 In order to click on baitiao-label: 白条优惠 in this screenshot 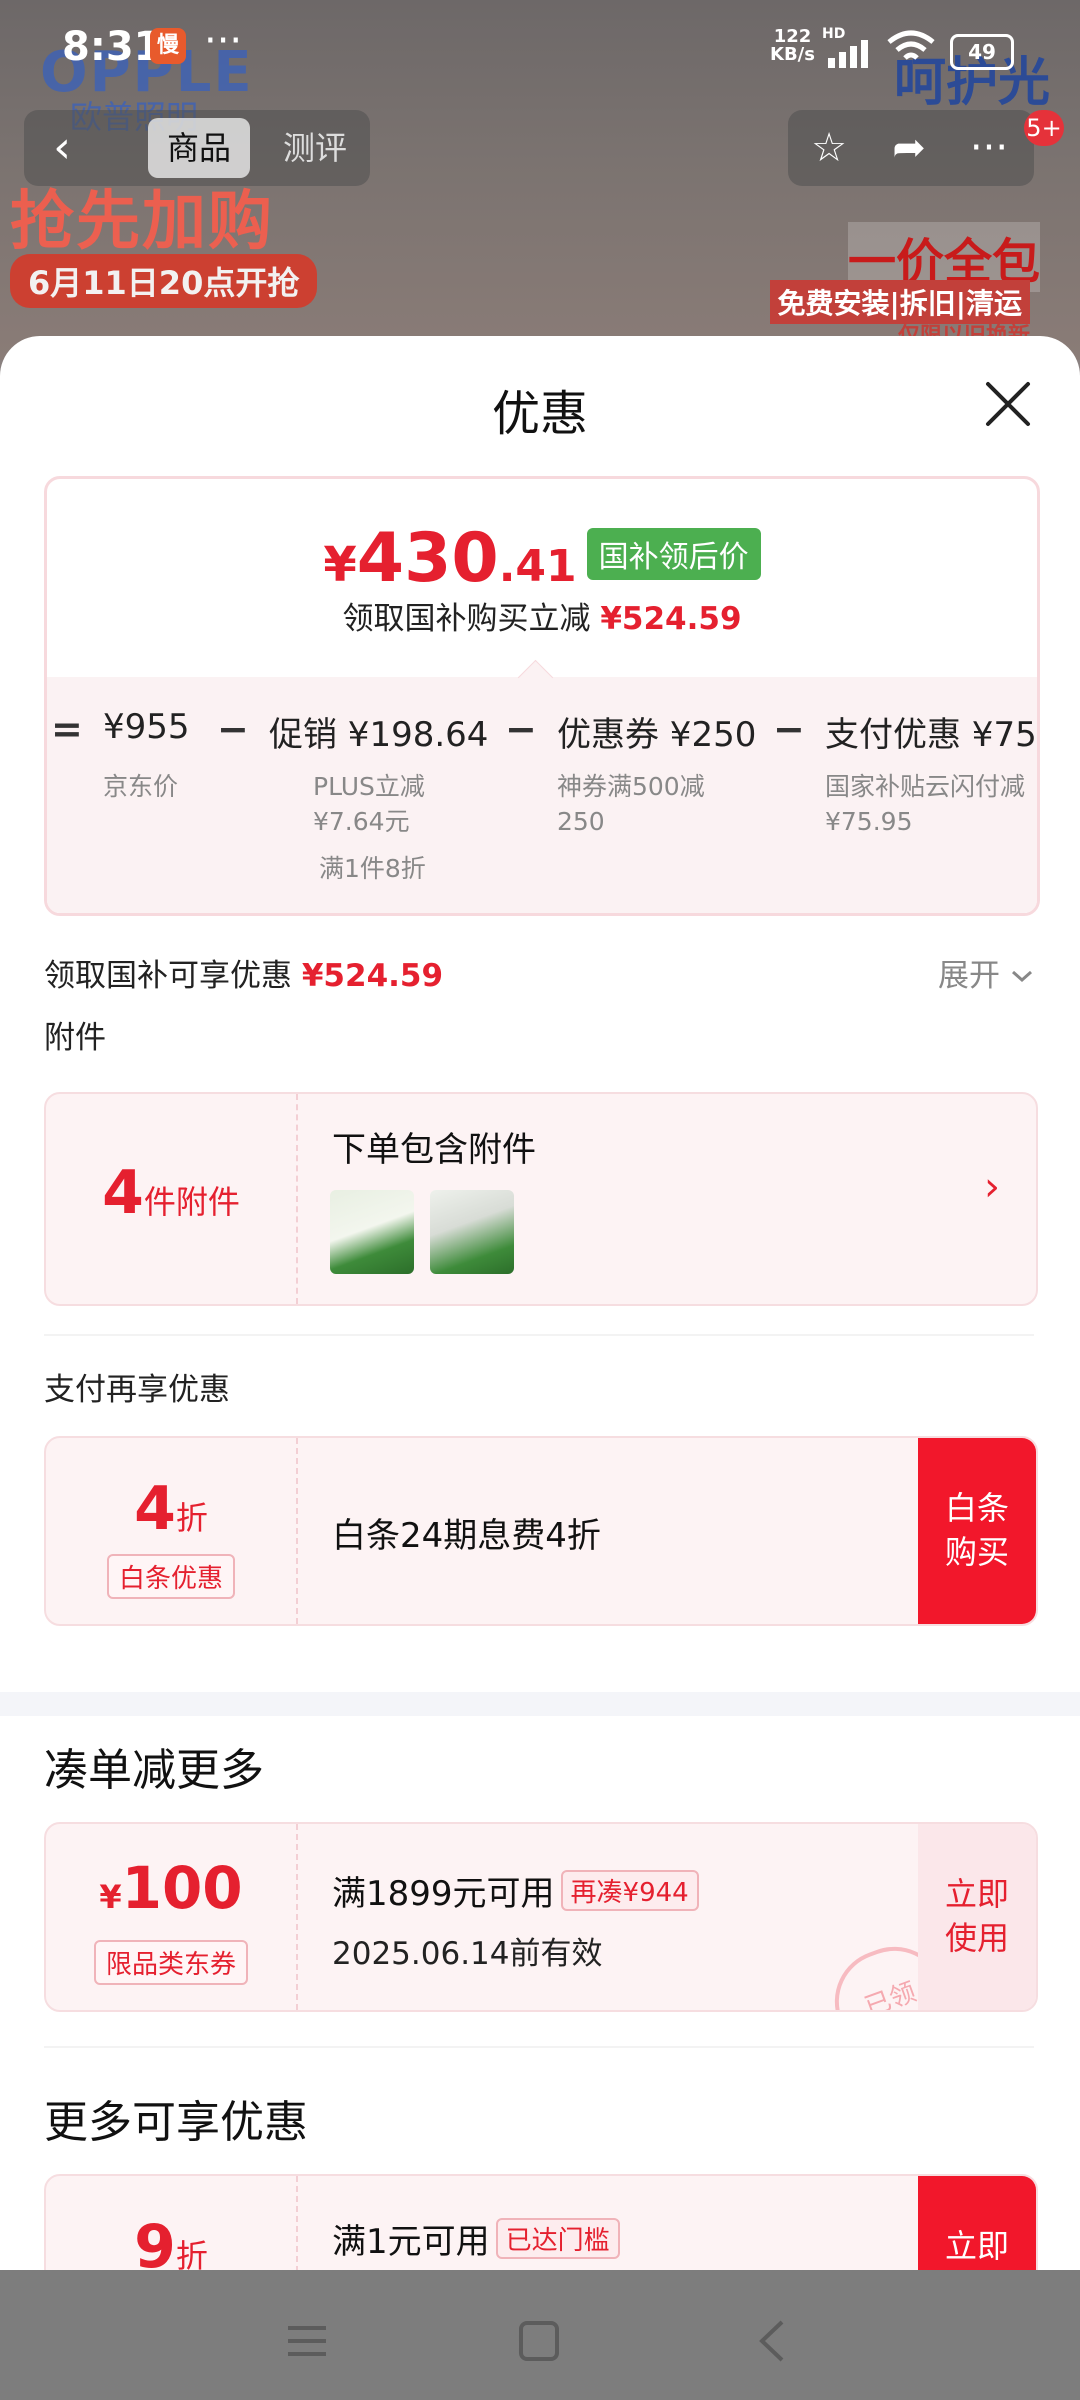, I will do `click(170, 1576)`.